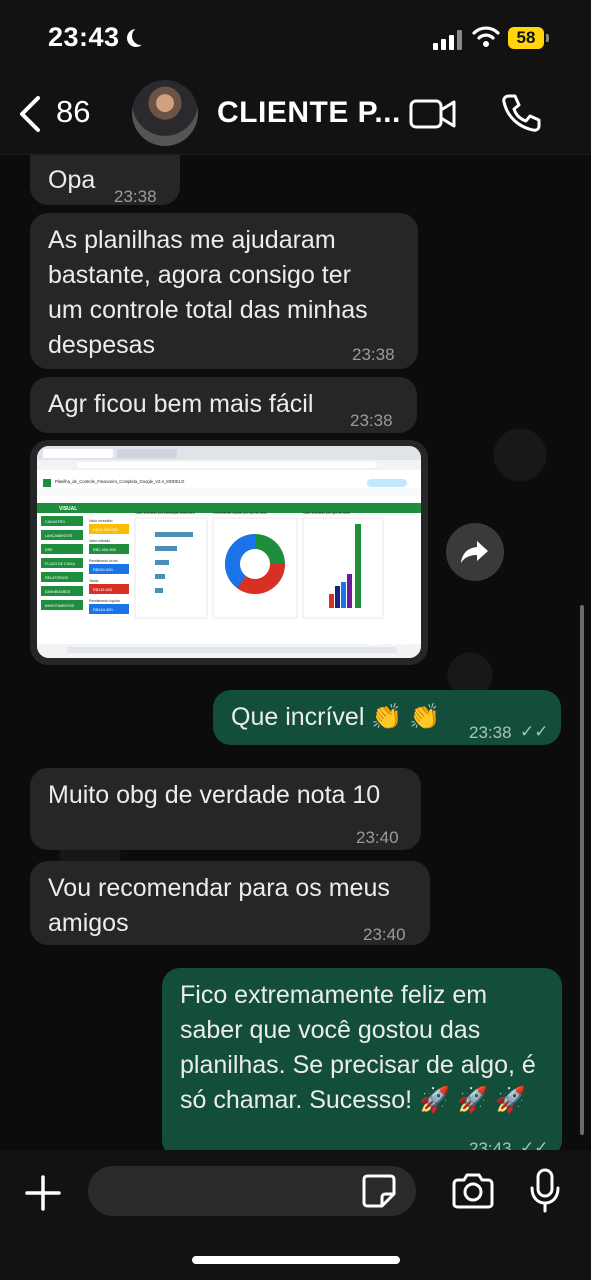 This screenshot has width=591, height=1280. I want to click on nav-item: DASHBOARDS, so click(58, 592).